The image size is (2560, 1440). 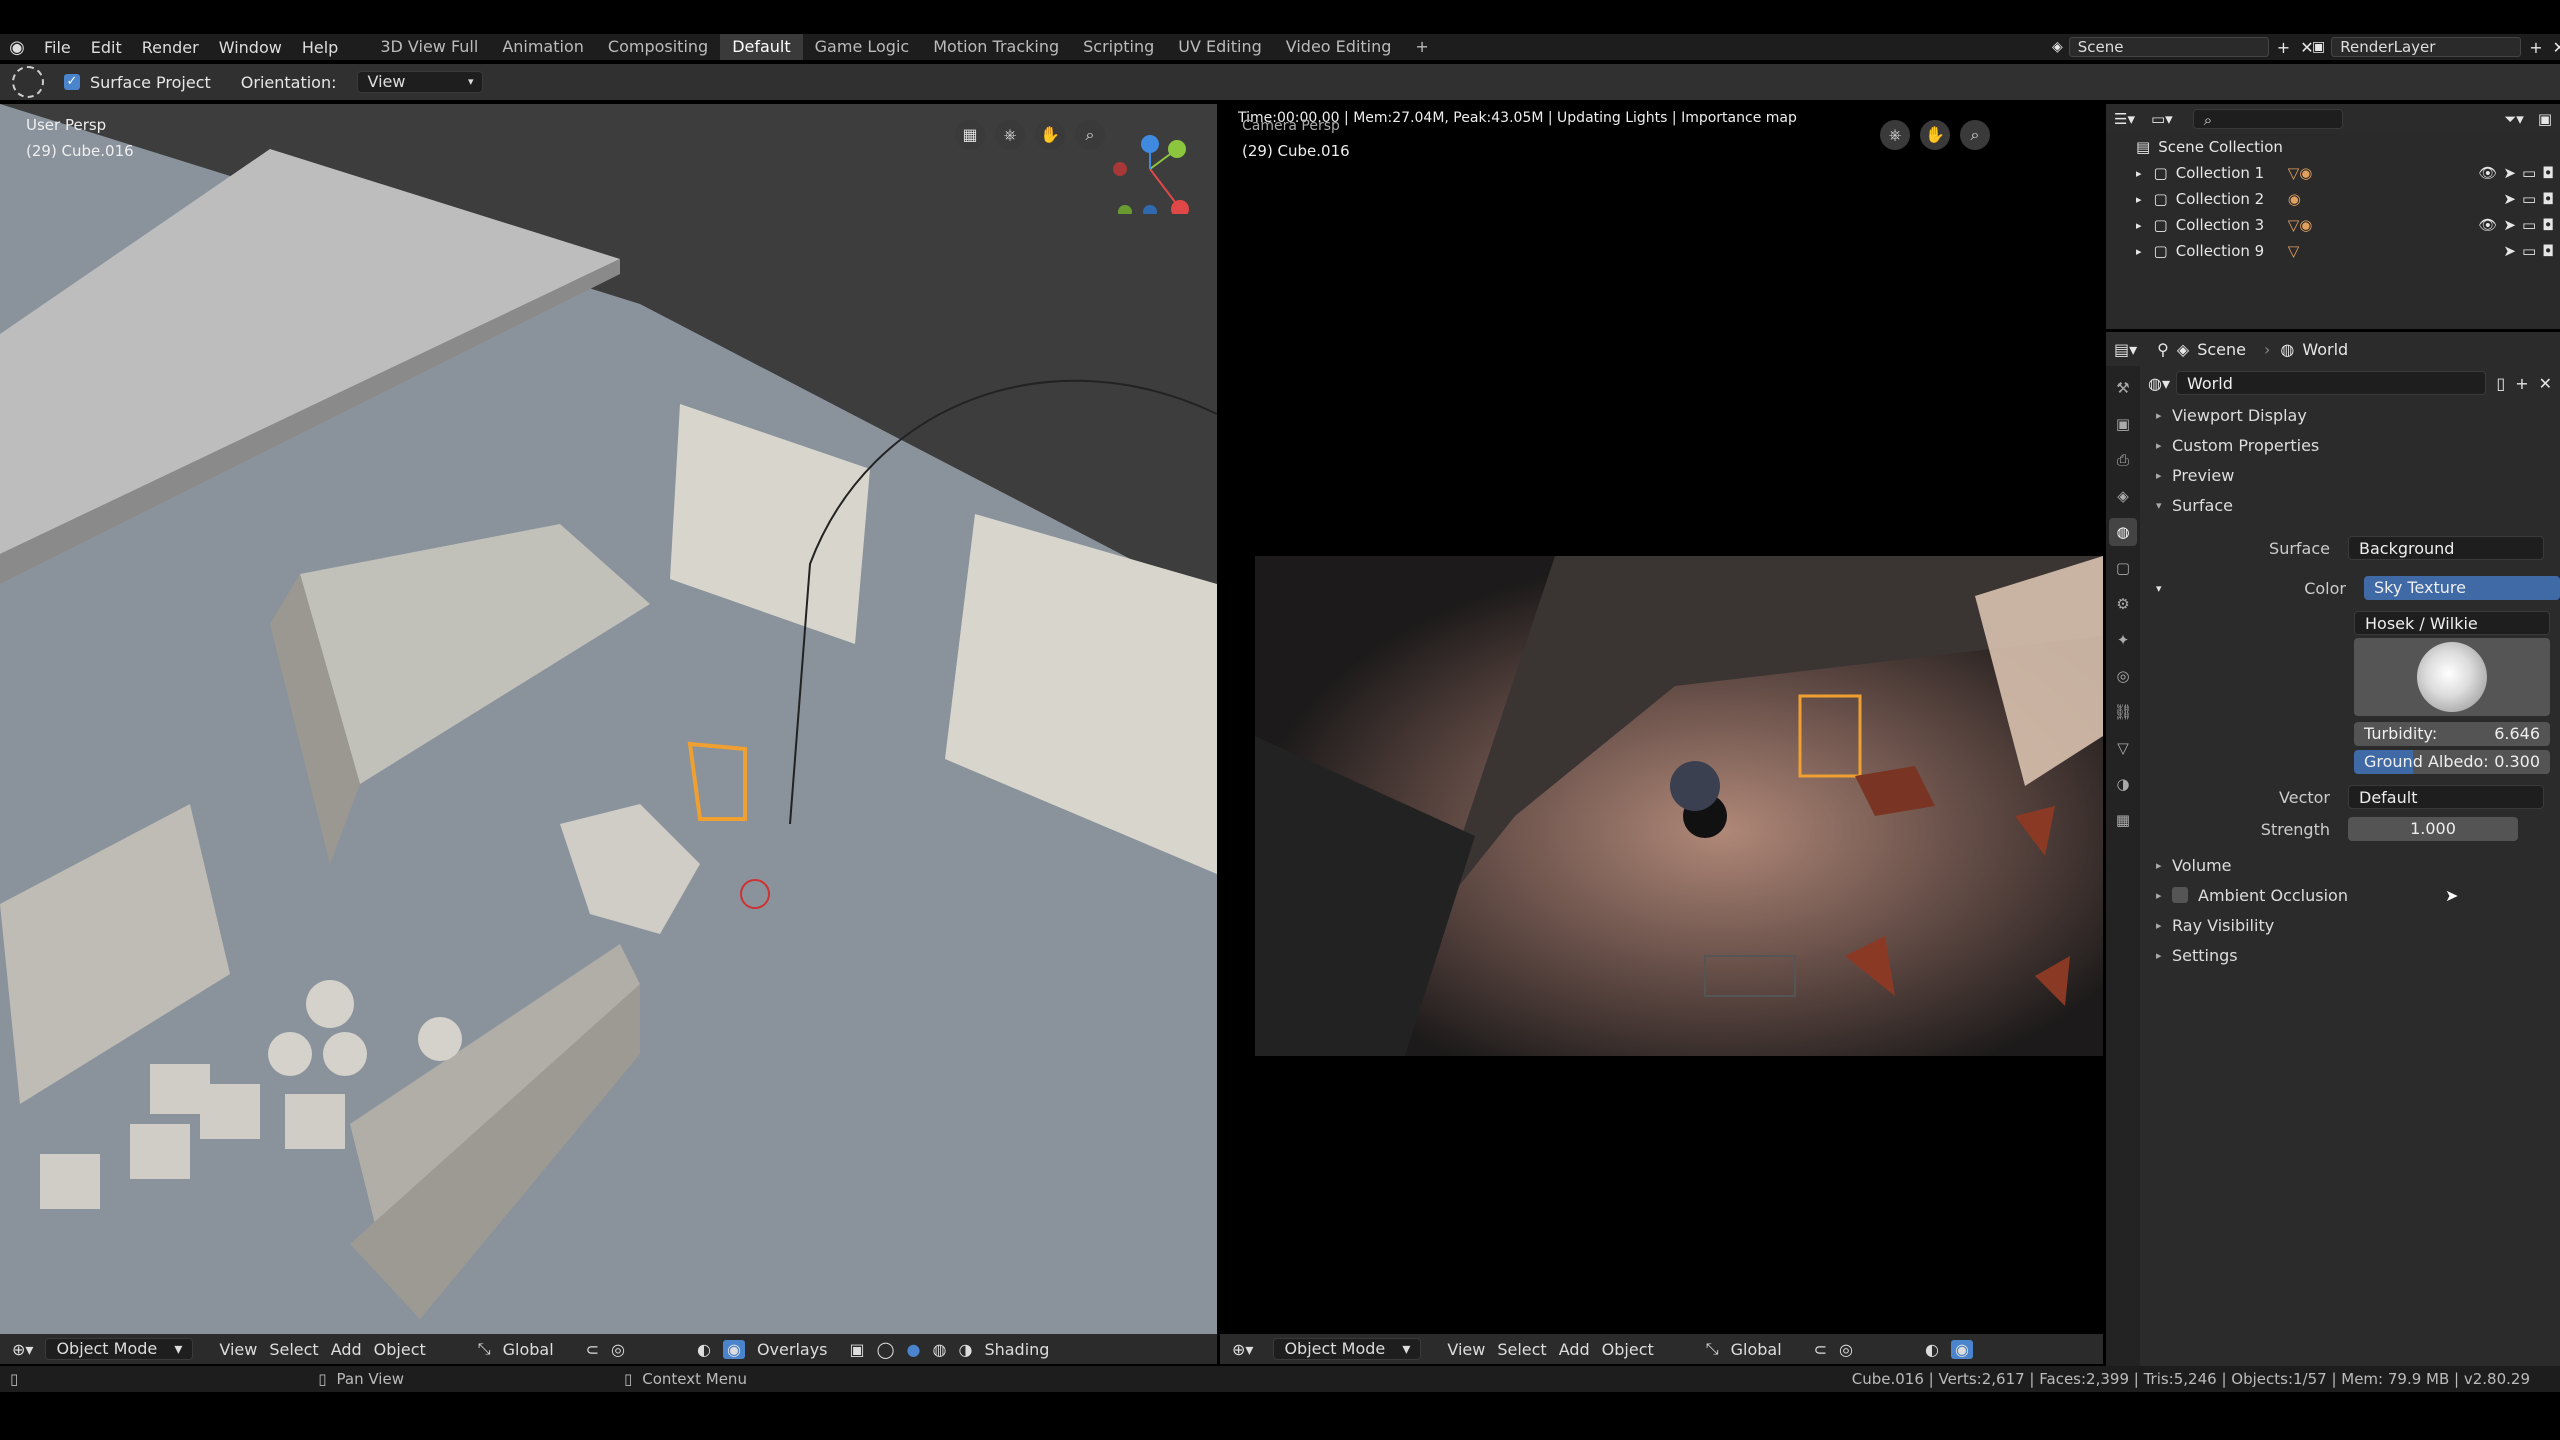 I want to click on panel-preview: ▸ Preview, so click(x=2350, y=475).